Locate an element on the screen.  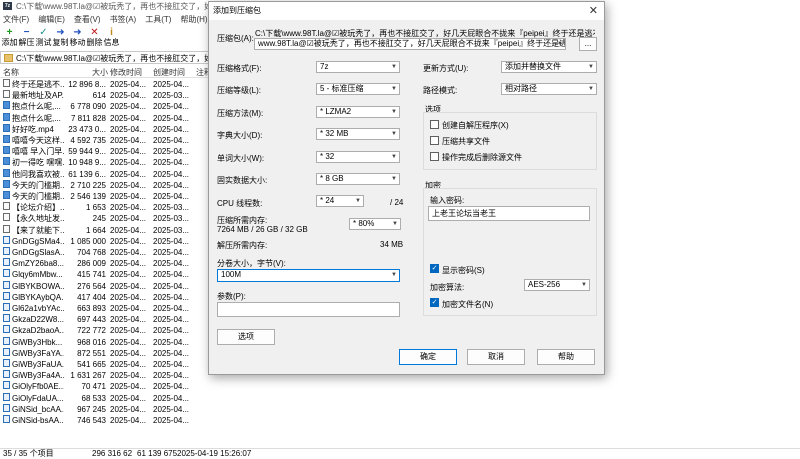
delete-source-checkbox is located at coordinates (434, 156).